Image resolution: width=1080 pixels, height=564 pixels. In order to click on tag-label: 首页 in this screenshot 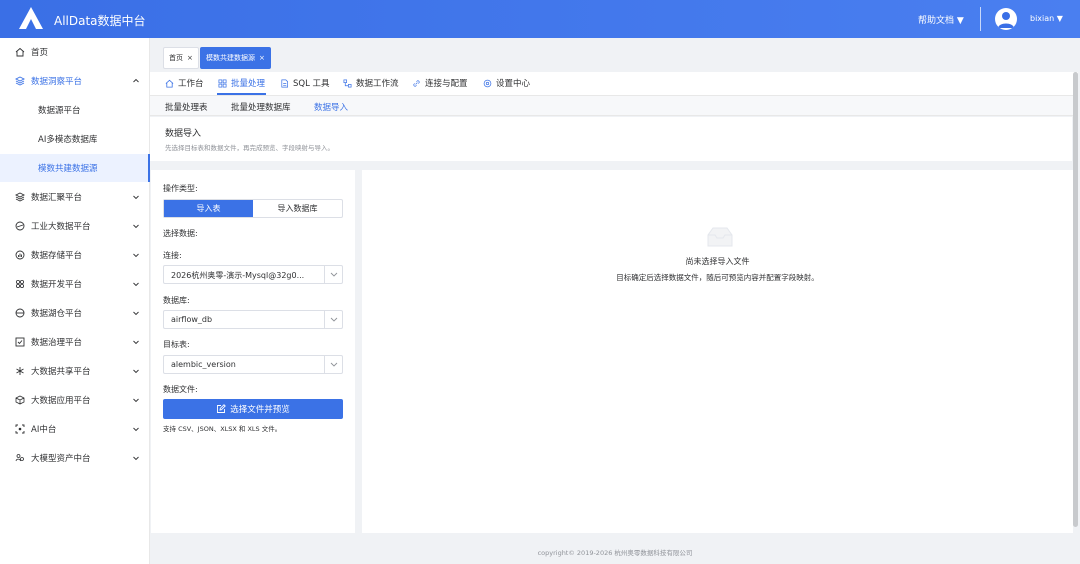, I will do `click(176, 58)`.